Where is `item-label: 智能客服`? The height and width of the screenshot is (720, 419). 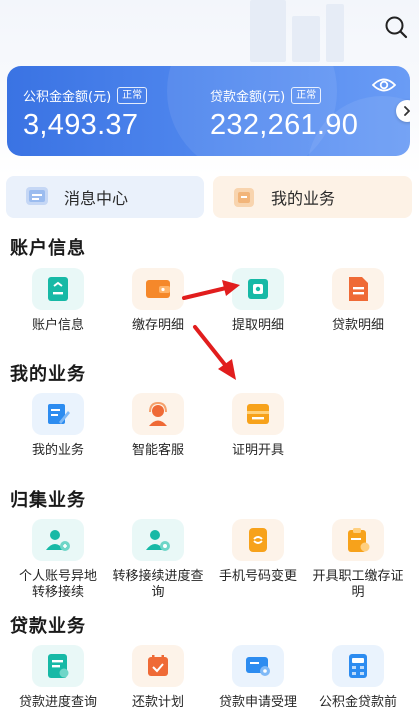
item-label: 智能客服 is located at coordinates (157, 450).